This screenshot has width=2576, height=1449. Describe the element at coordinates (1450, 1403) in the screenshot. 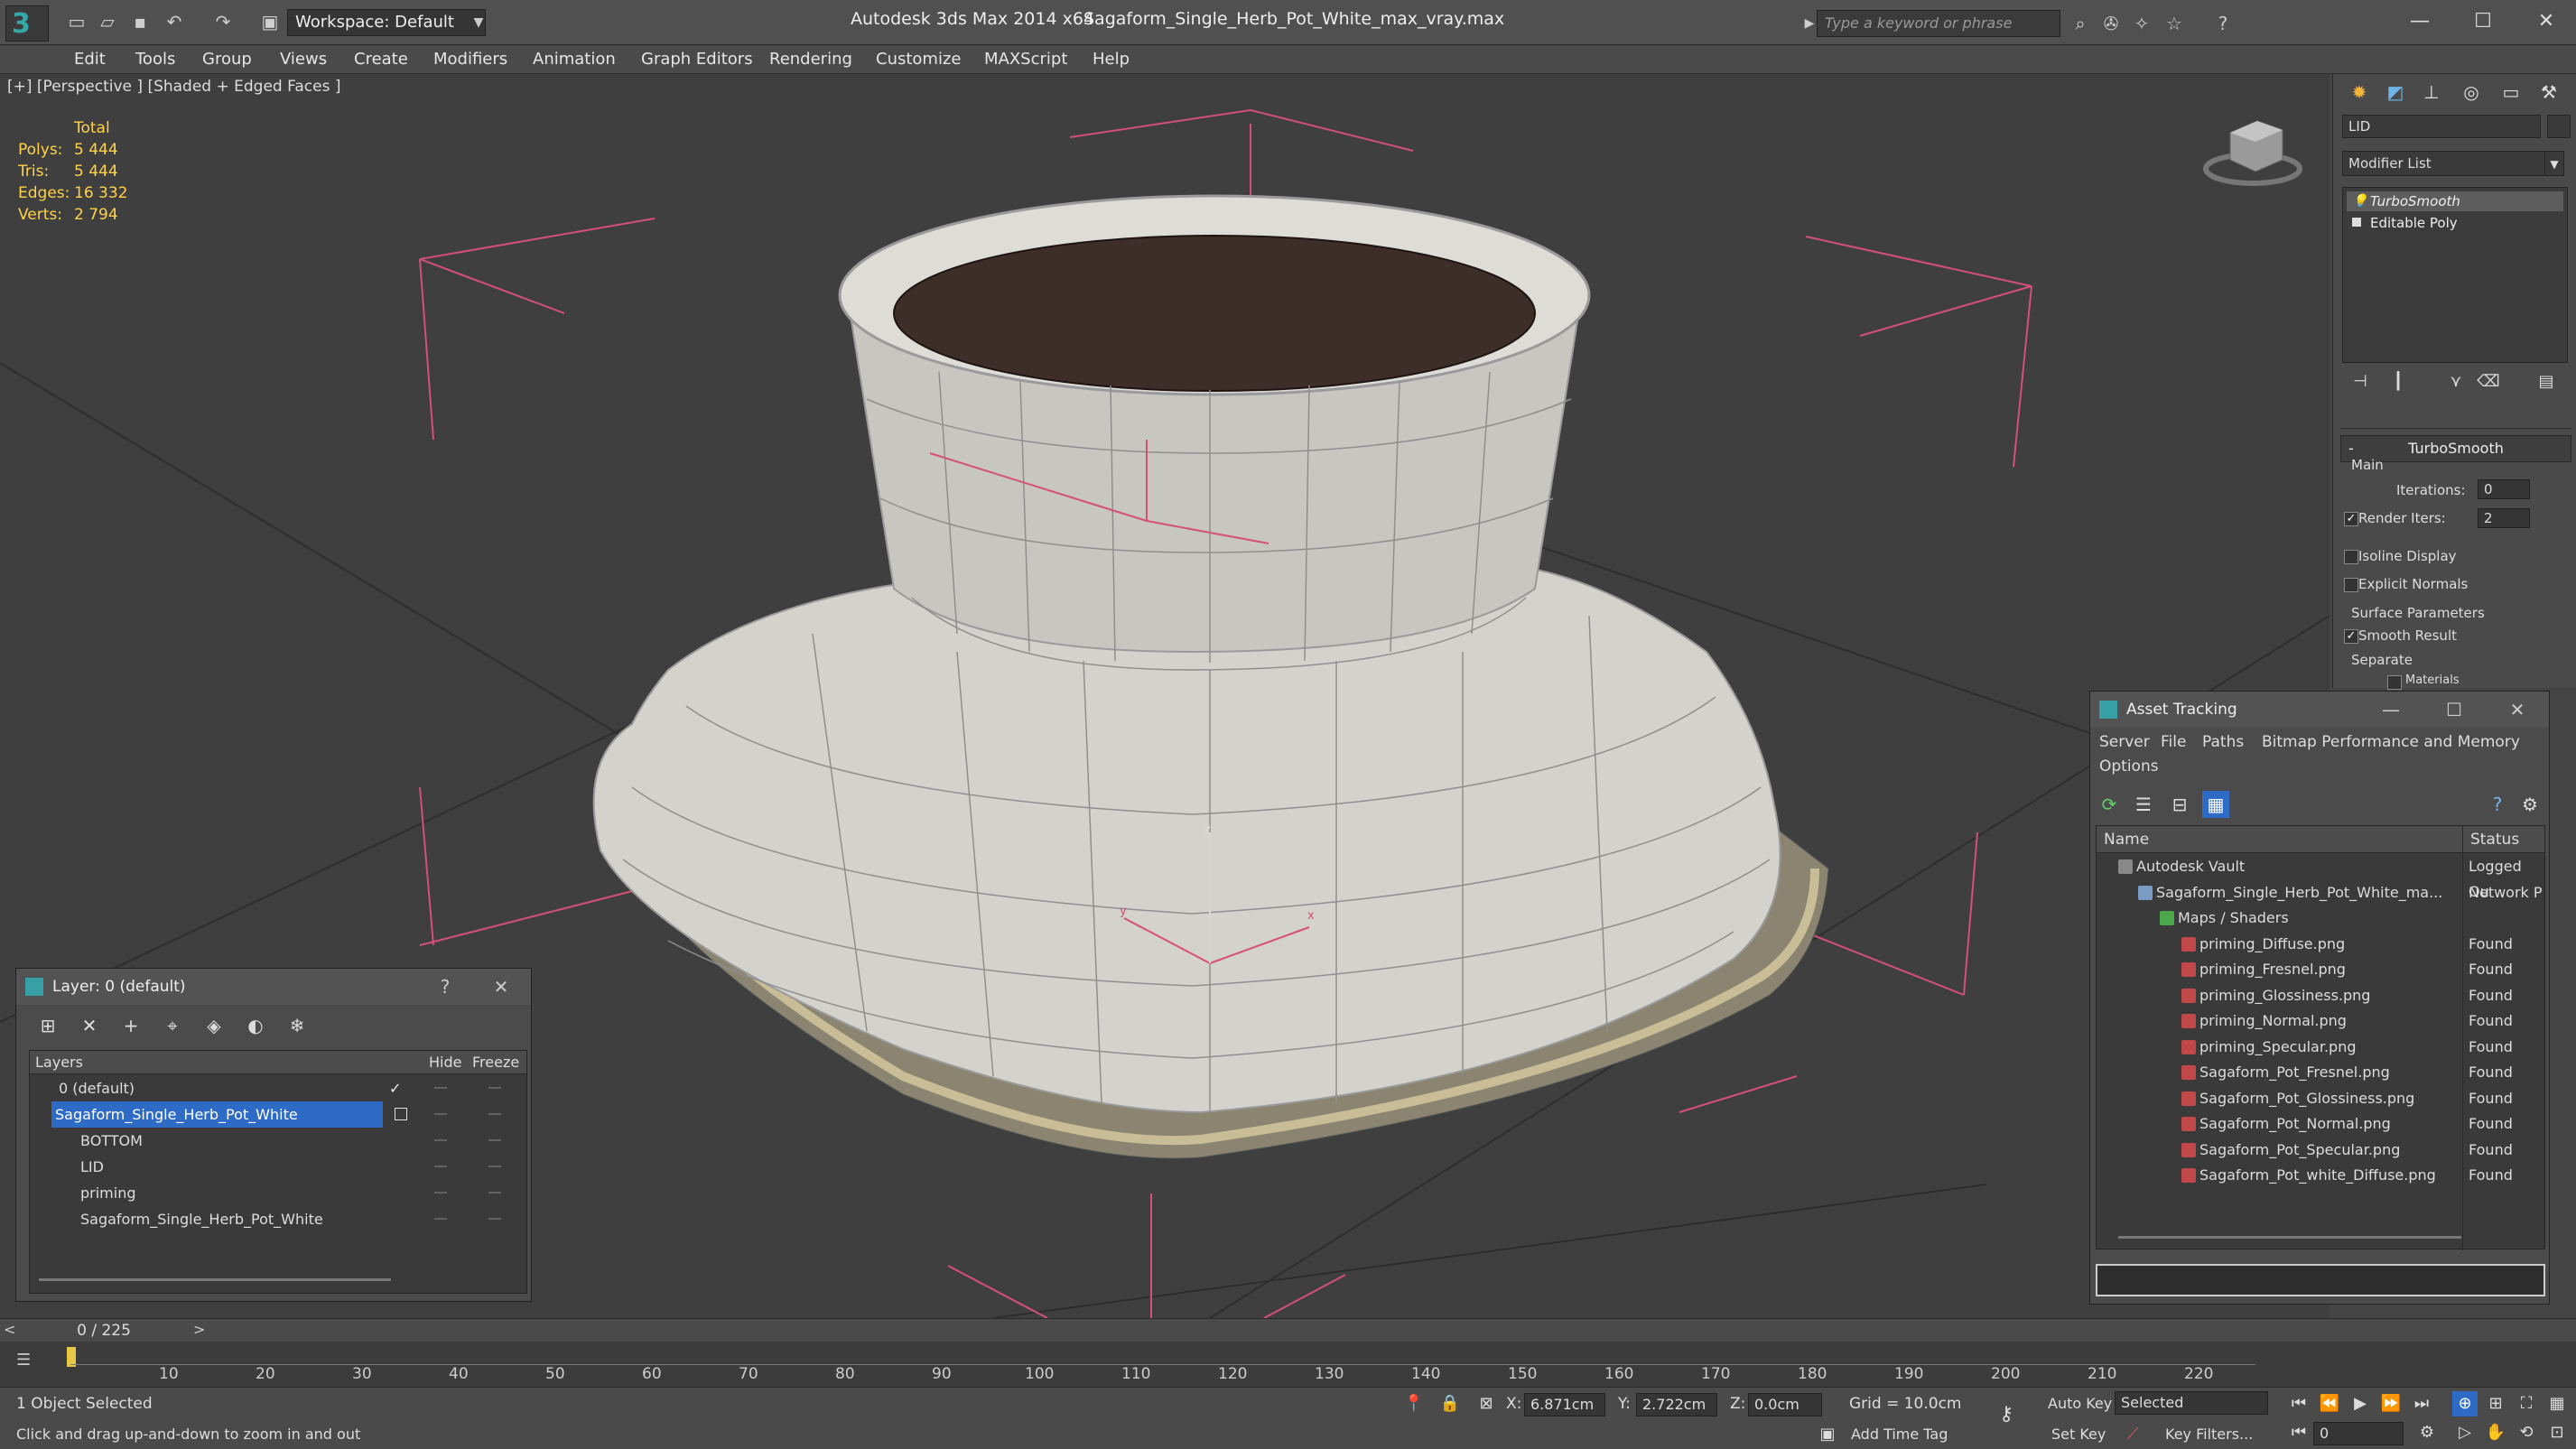

I see `selection-lock-icon: 🔒` at that location.